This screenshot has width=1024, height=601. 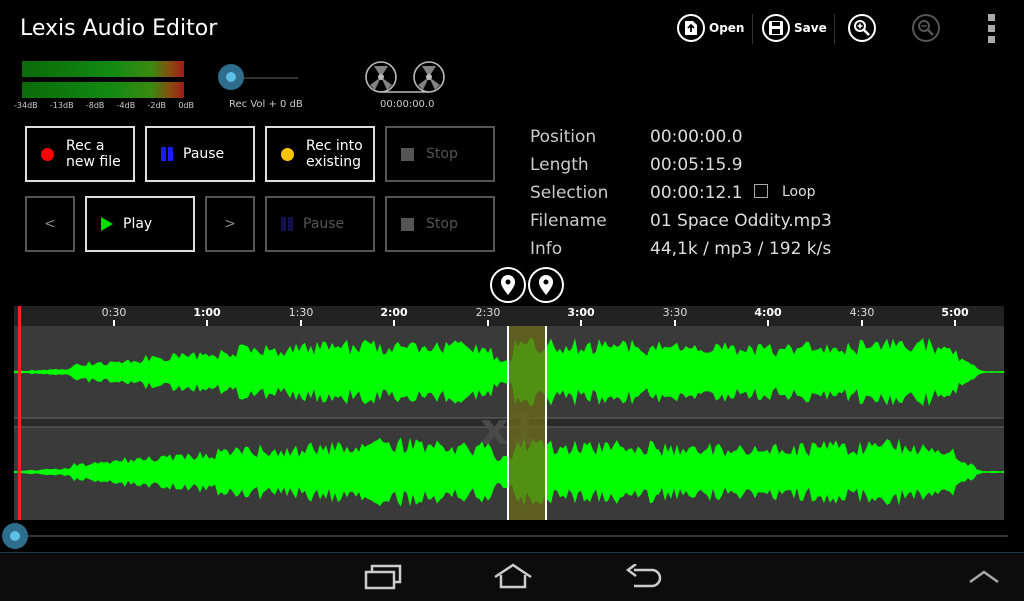 I want to click on prev-label: <, so click(x=50, y=224).